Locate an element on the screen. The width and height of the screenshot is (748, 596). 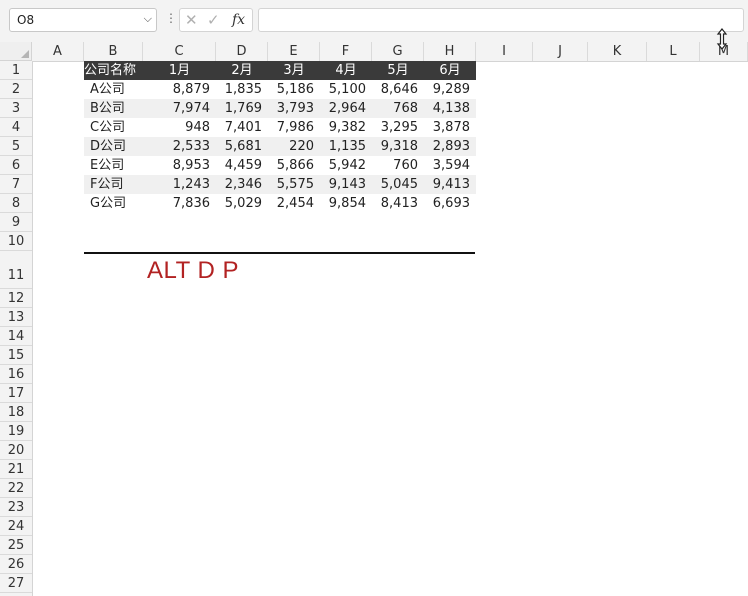
row-header-5: 5 is located at coordinates (16, 146).